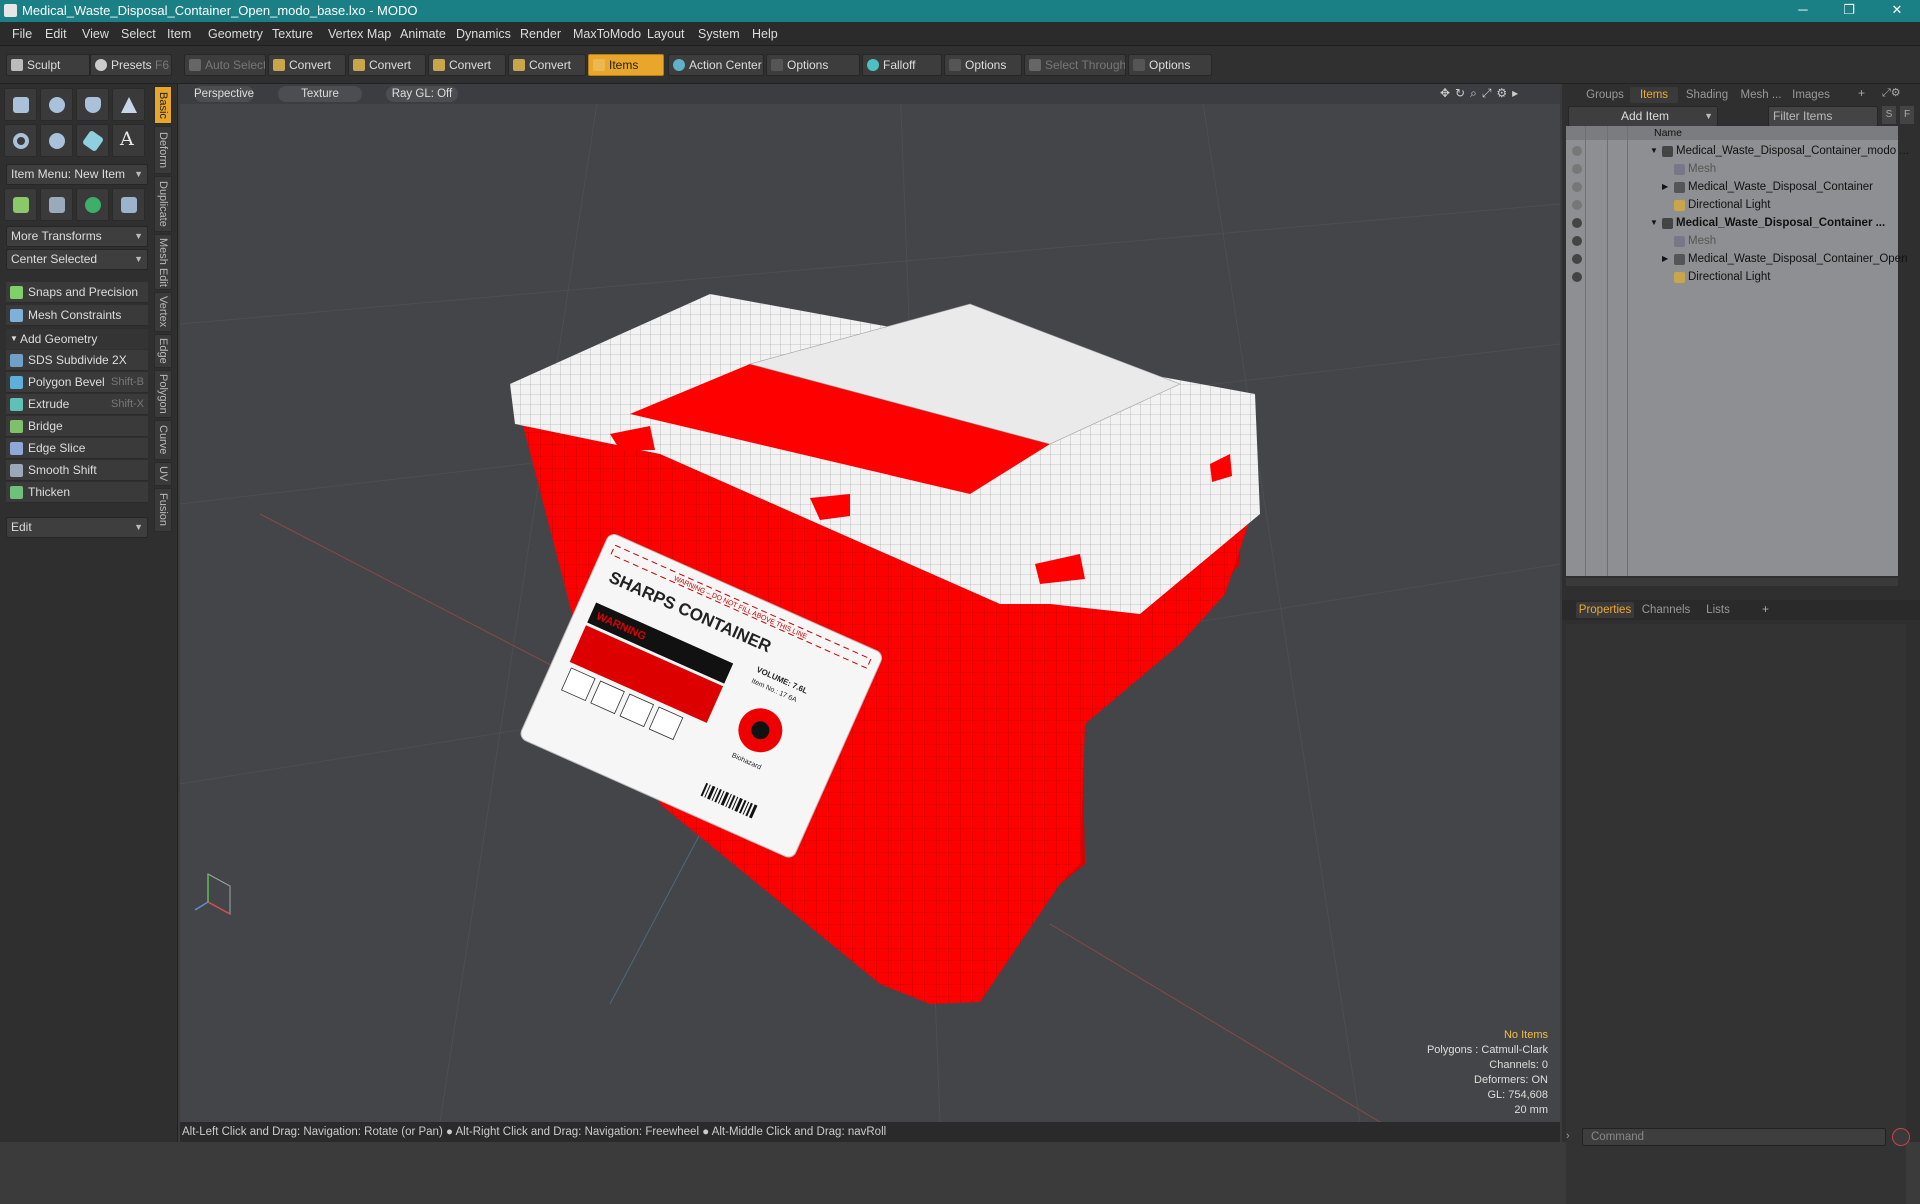 Image resolution: width=1920 pixels, height=1204 pixels. Describe the element at coordinates (423, 34) in the screenshot. I see `menu-animate: Animate` at that location.